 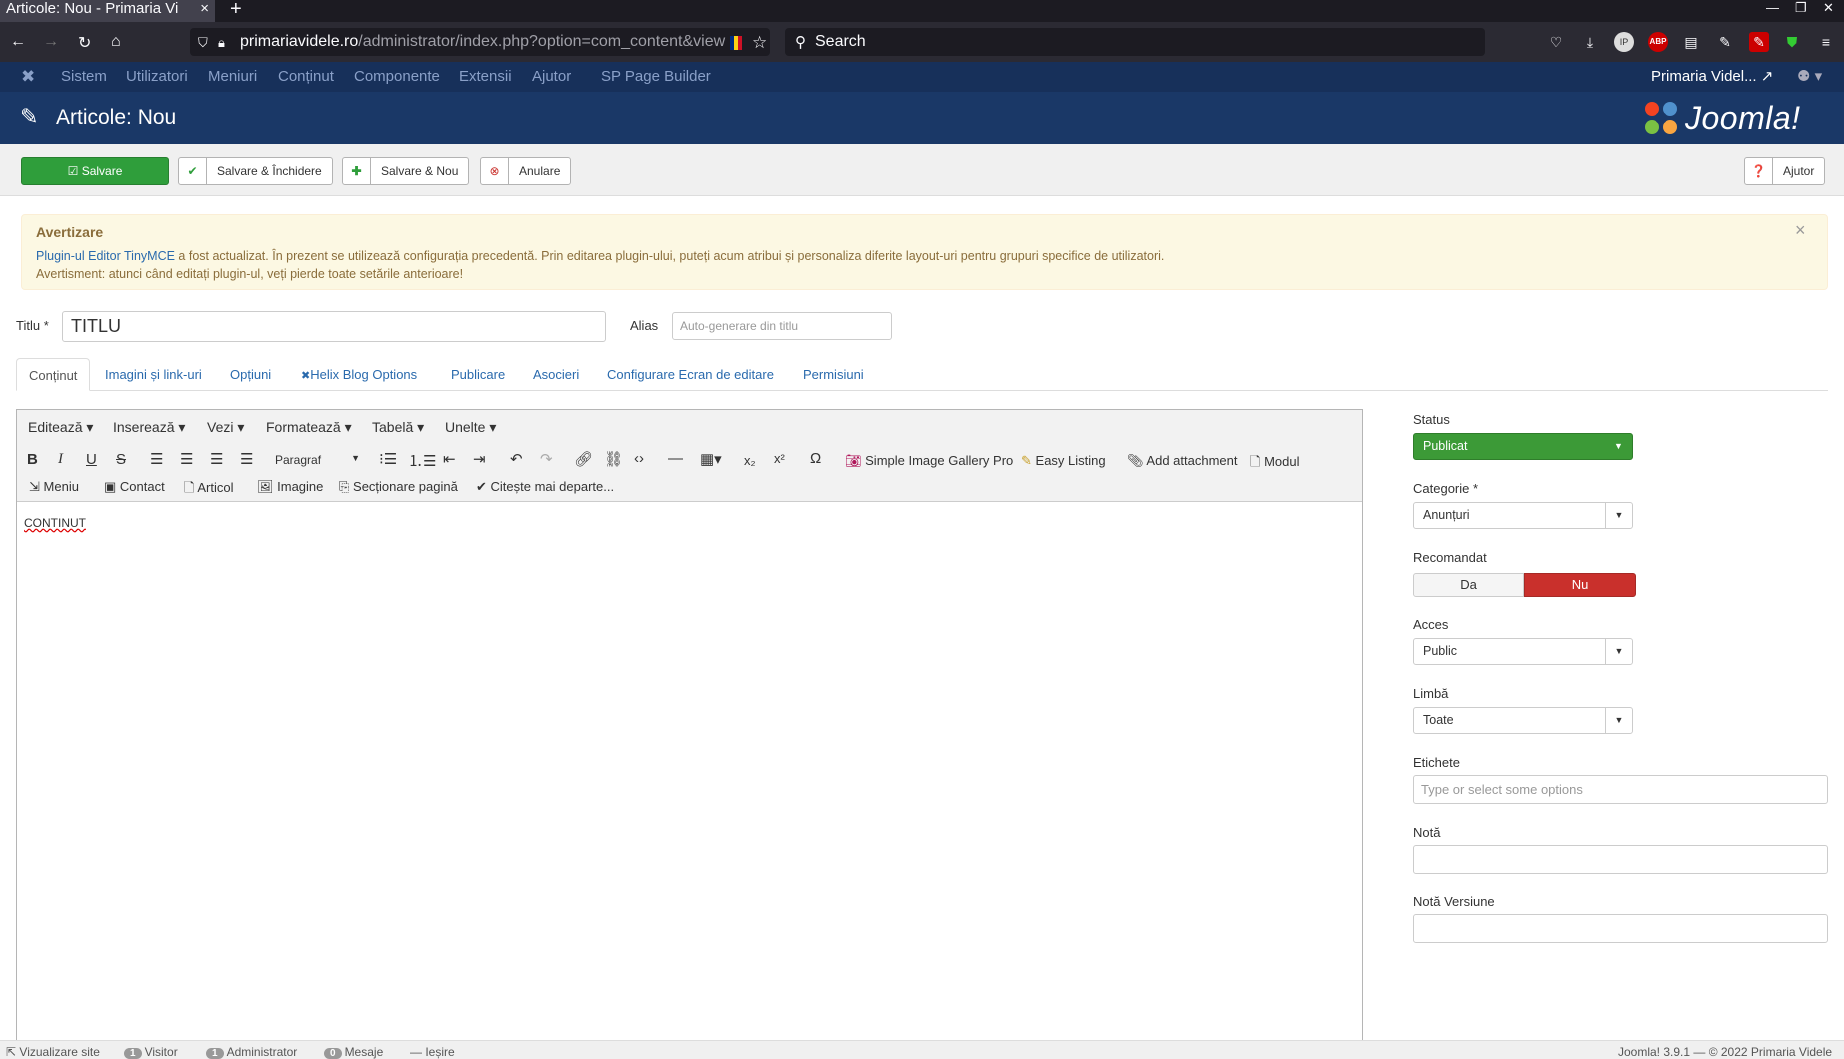 I want to click on editor-menu-tools: Unelte ▾, so click(x=470, y=427).